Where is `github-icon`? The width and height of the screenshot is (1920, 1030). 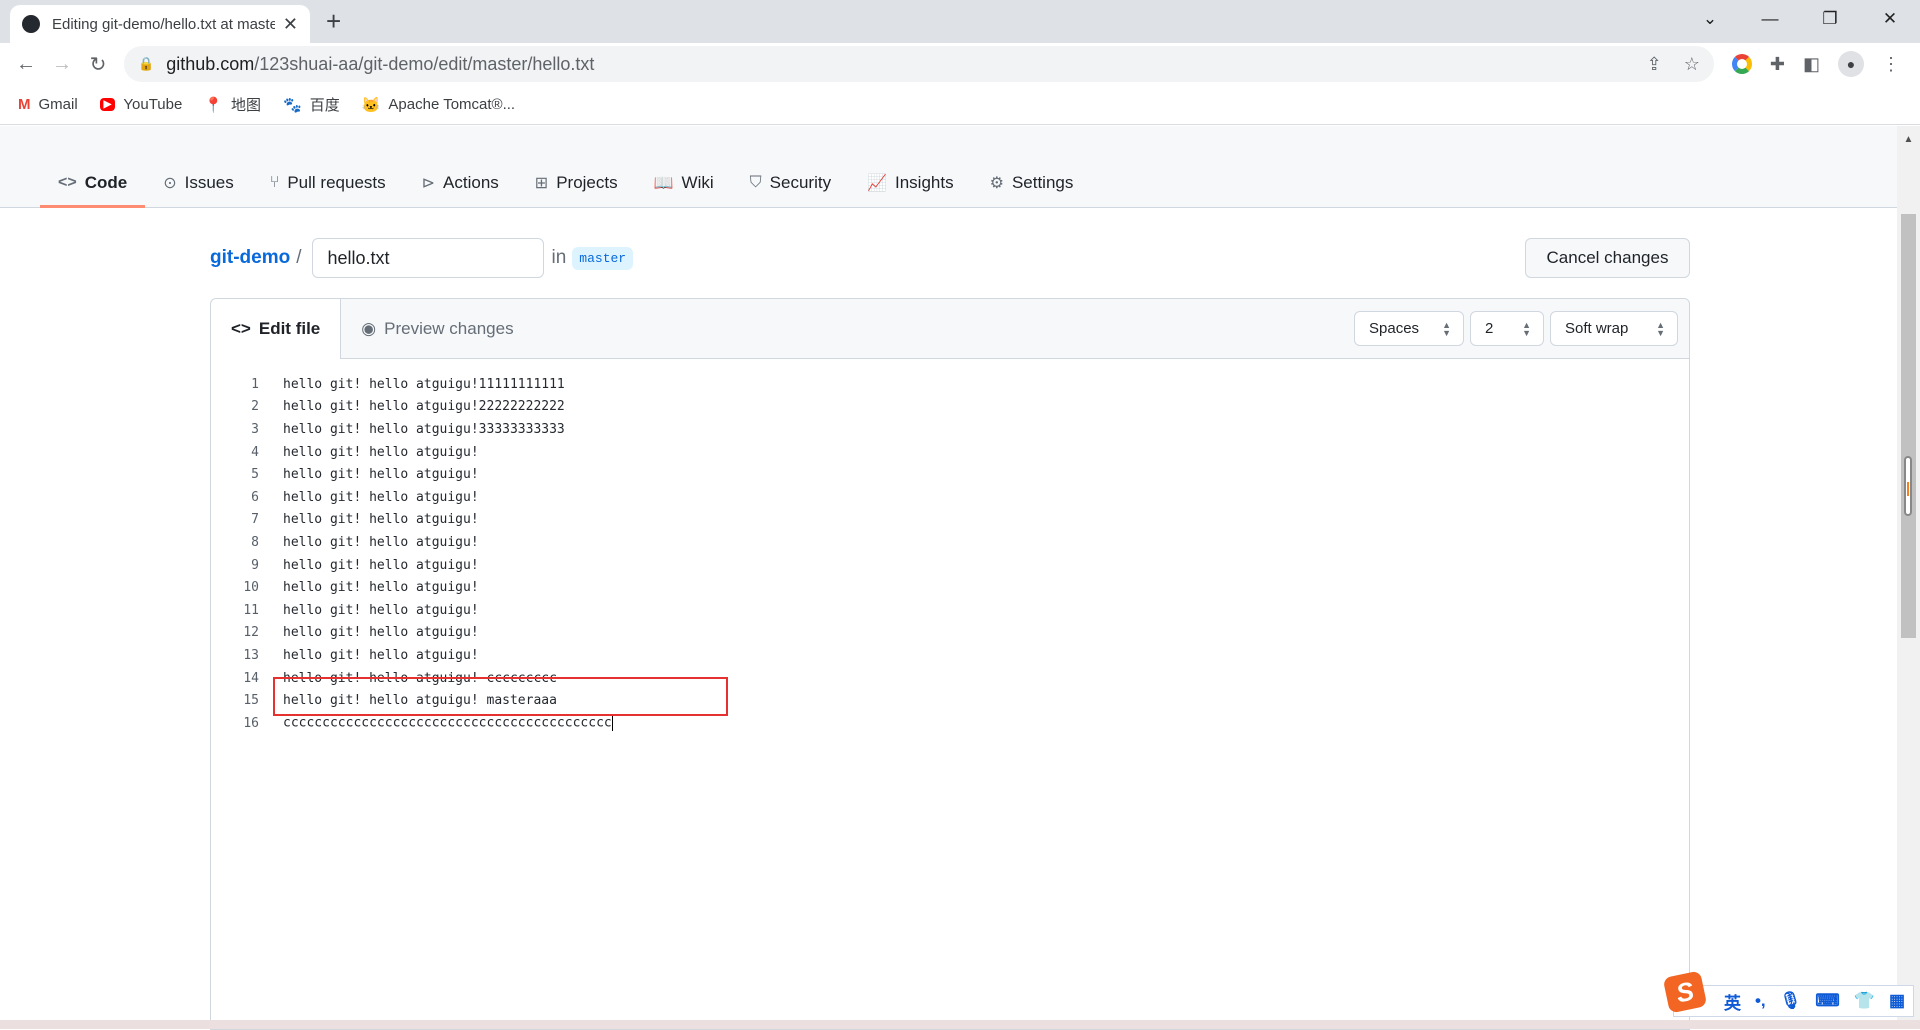
github-icon is located at coordinates (31, 24).